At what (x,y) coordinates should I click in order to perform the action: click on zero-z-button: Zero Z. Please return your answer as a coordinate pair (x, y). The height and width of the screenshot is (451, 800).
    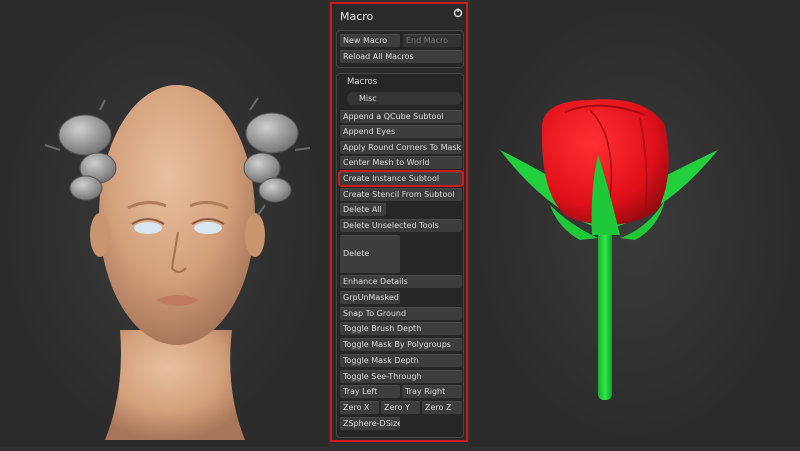
    Looking at the image, I should click on (442, 407).